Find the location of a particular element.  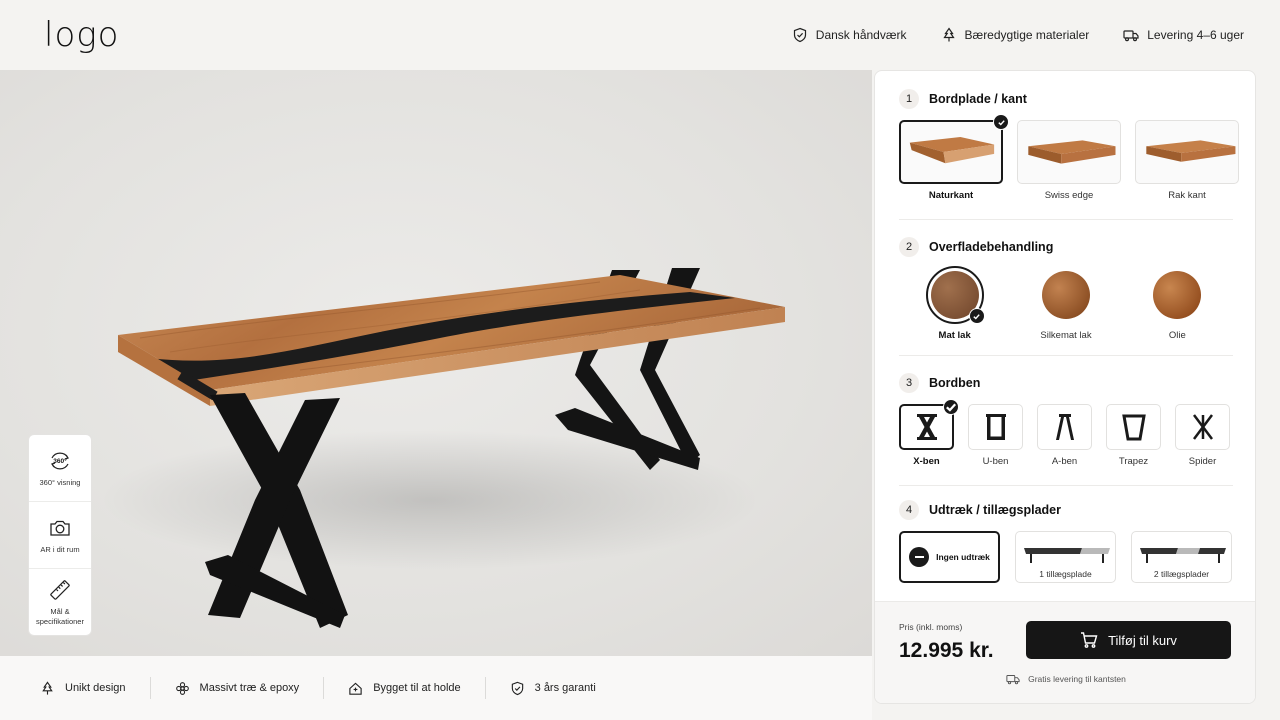

logo: logo is located at coordinates (81, 35).